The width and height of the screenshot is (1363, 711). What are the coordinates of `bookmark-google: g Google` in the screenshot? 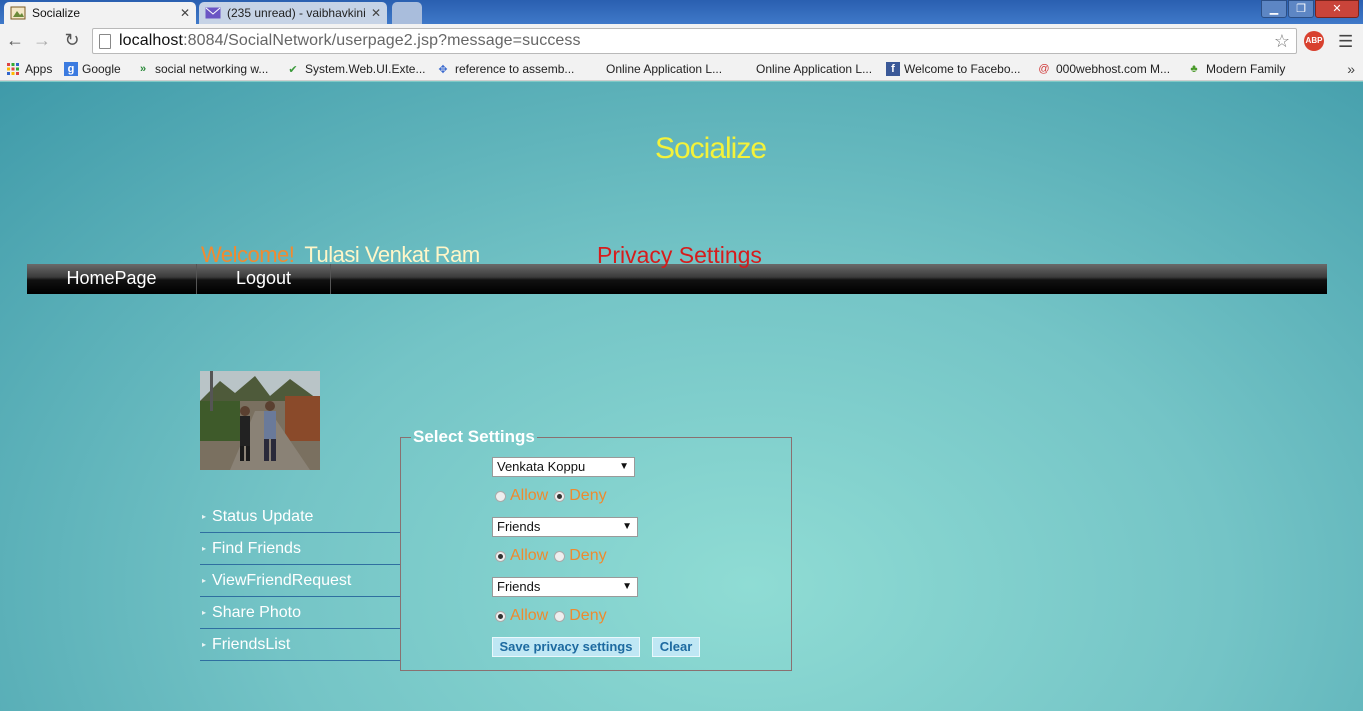 It's located at (92, 69).